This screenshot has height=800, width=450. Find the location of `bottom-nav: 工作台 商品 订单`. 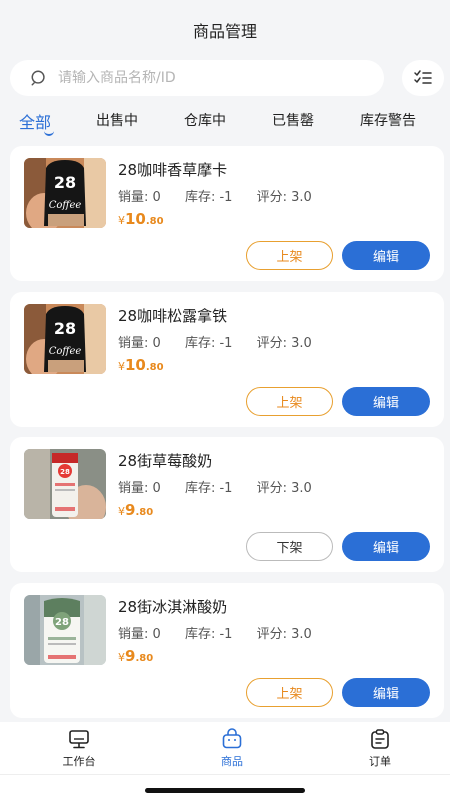

bottom-nav: 工作台 商品 订单 is located at coordinates (225, 761).